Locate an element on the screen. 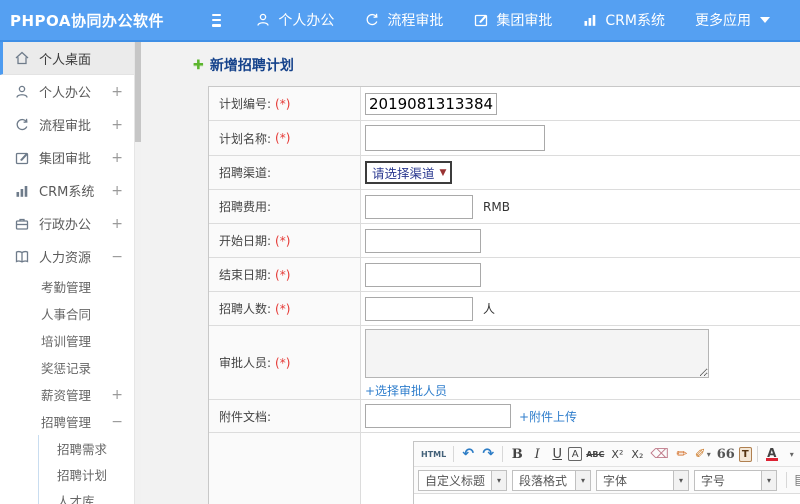 The width and height of the screenshot is (800, 504). channel-select: 请选择渠道 ▼ is located at coordinates (409, 172).